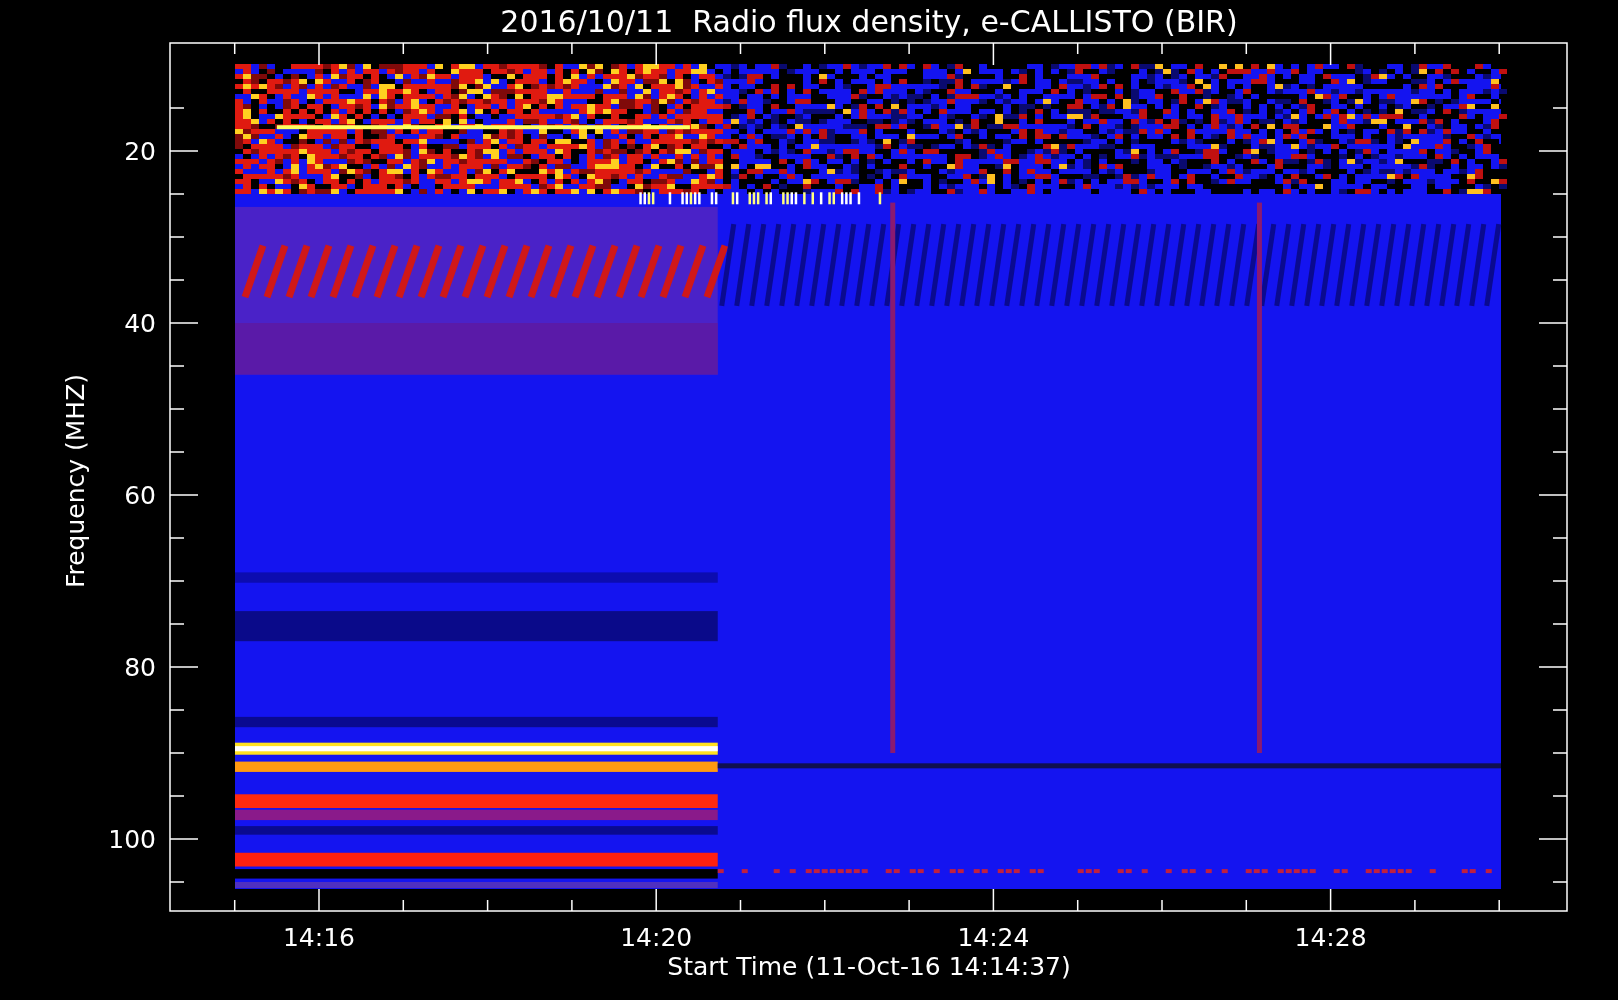 The width and height of the screenshot is (1618, 1000). What do you see at coordinates (140, 323) in the screenshot?
I see `tick-label: 40` at bounding box center [140, 323].